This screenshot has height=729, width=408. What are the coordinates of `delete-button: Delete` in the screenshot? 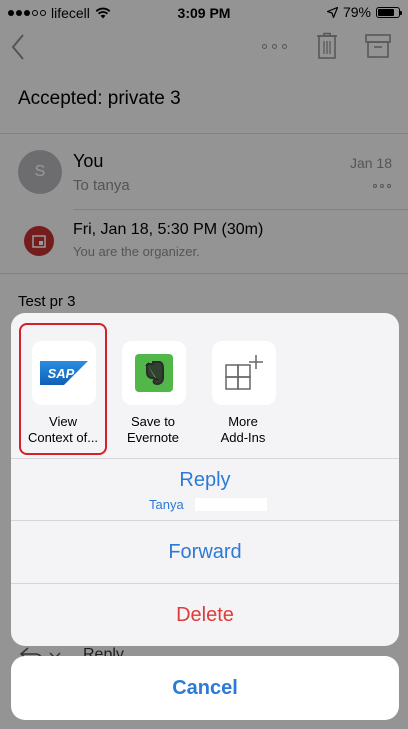 It's located at (205, 614).